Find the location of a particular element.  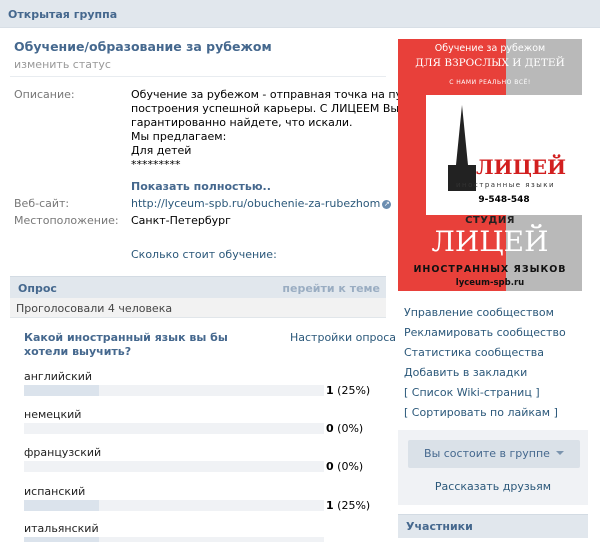

show-more-link: Показать полностью.. is located at coordinates (201, 186).